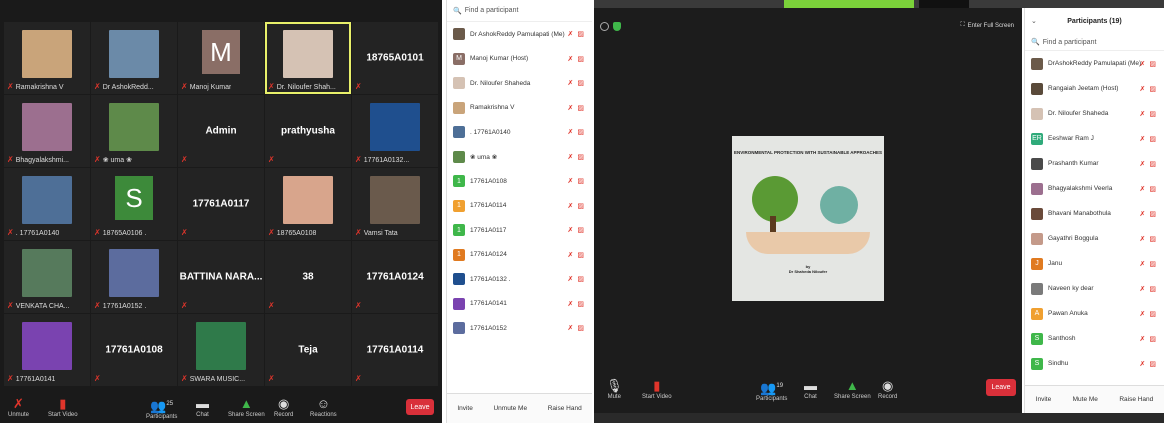 The image size is (1164, 423). What do you see at coordinates (1094, 263) in the screenshot?
I see `participant-row: J Janu ✗ ▨` at bounding box center [1094, 263].